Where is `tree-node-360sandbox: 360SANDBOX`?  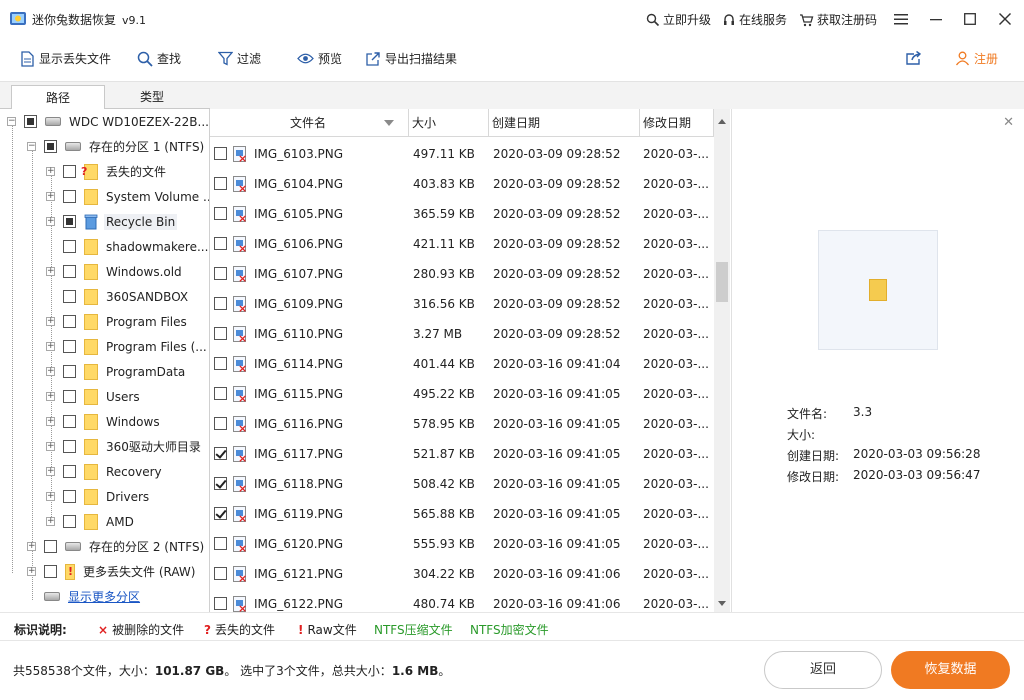 tree-node-360sandbox: 360SANDBOX is located at coordinates (118, 296).